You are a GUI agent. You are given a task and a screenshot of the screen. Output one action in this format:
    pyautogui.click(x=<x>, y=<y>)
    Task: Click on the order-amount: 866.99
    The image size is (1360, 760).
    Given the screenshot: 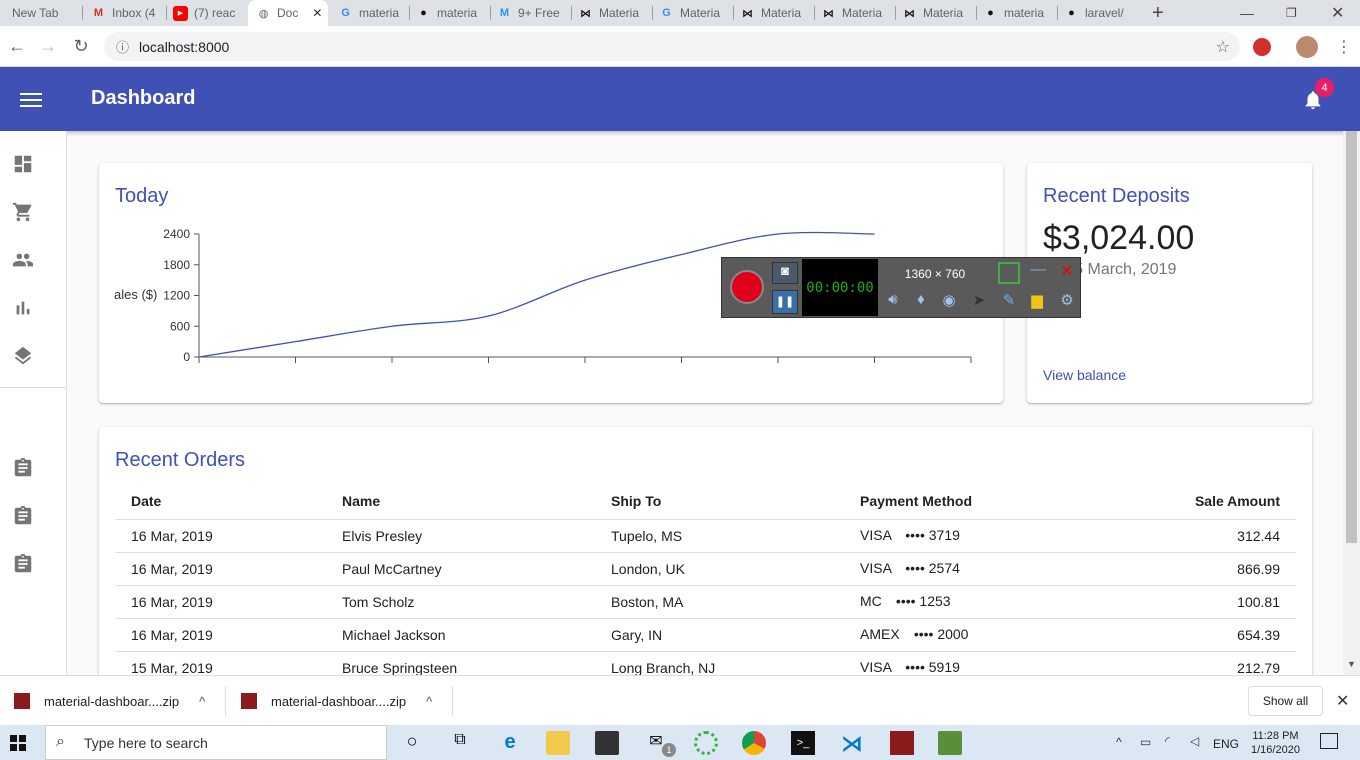 What is the action you would take?
    pyautogui.click(x=1195, y=569)
    